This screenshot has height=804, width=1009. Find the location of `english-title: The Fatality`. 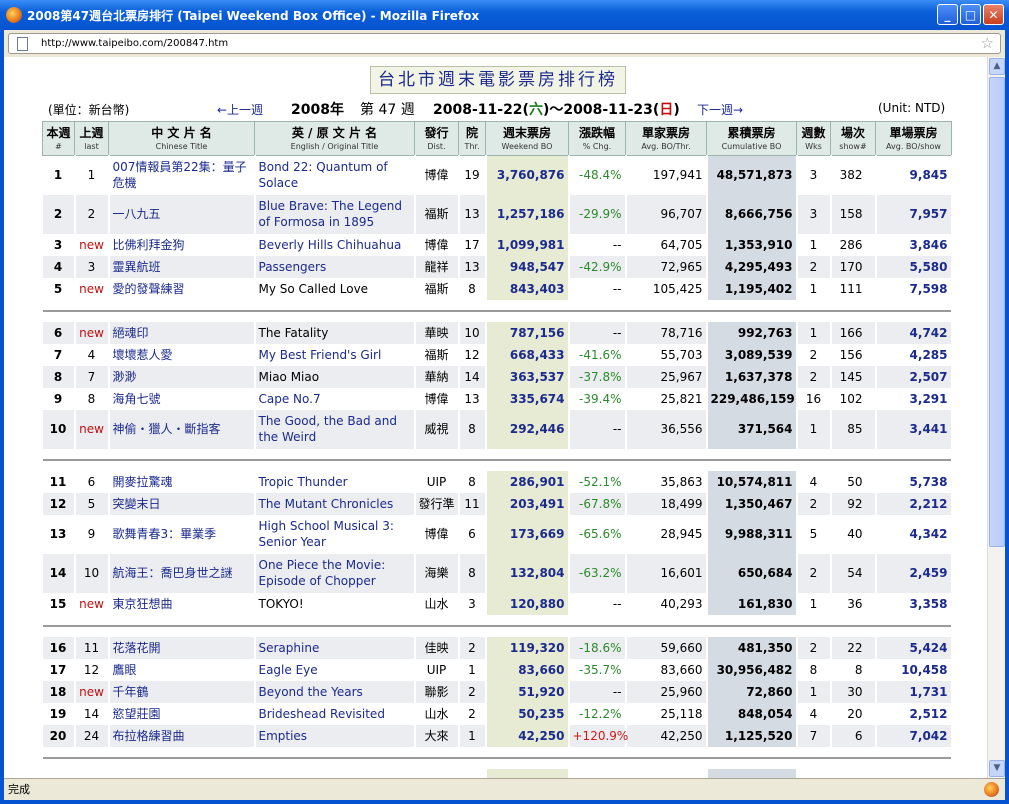

english-title: The Fatality is located at coordinates (335, 332).